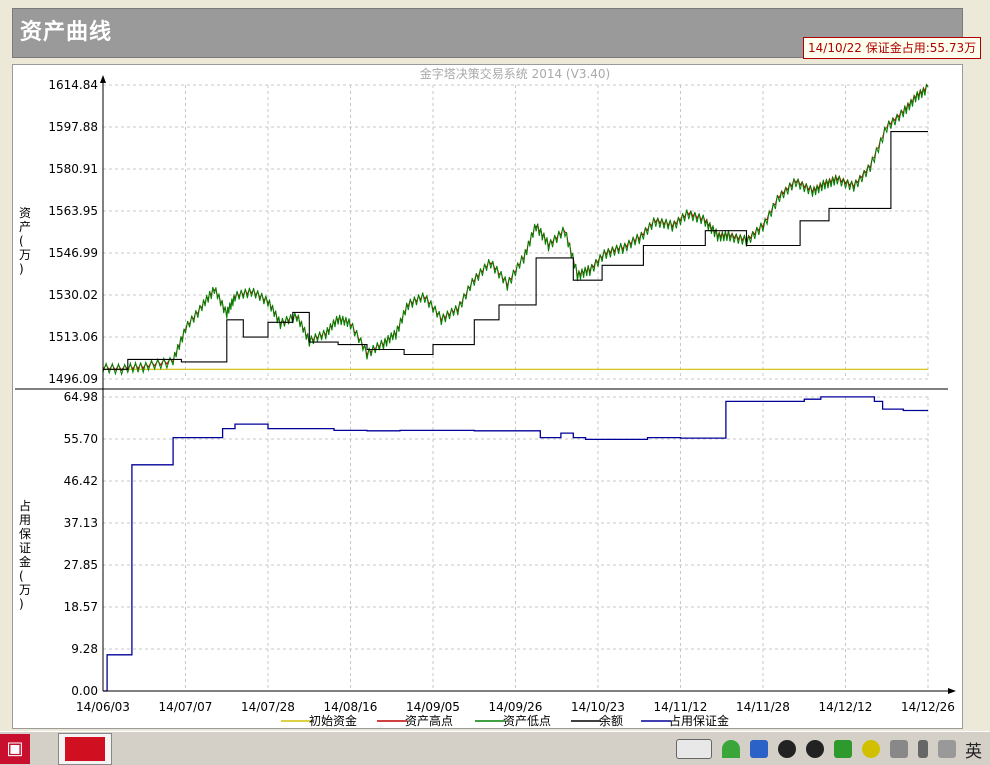 The height and width of the screenshot is (765, 990). I want to click on lower-y-tick-label: 0.00, so click(84, 691).